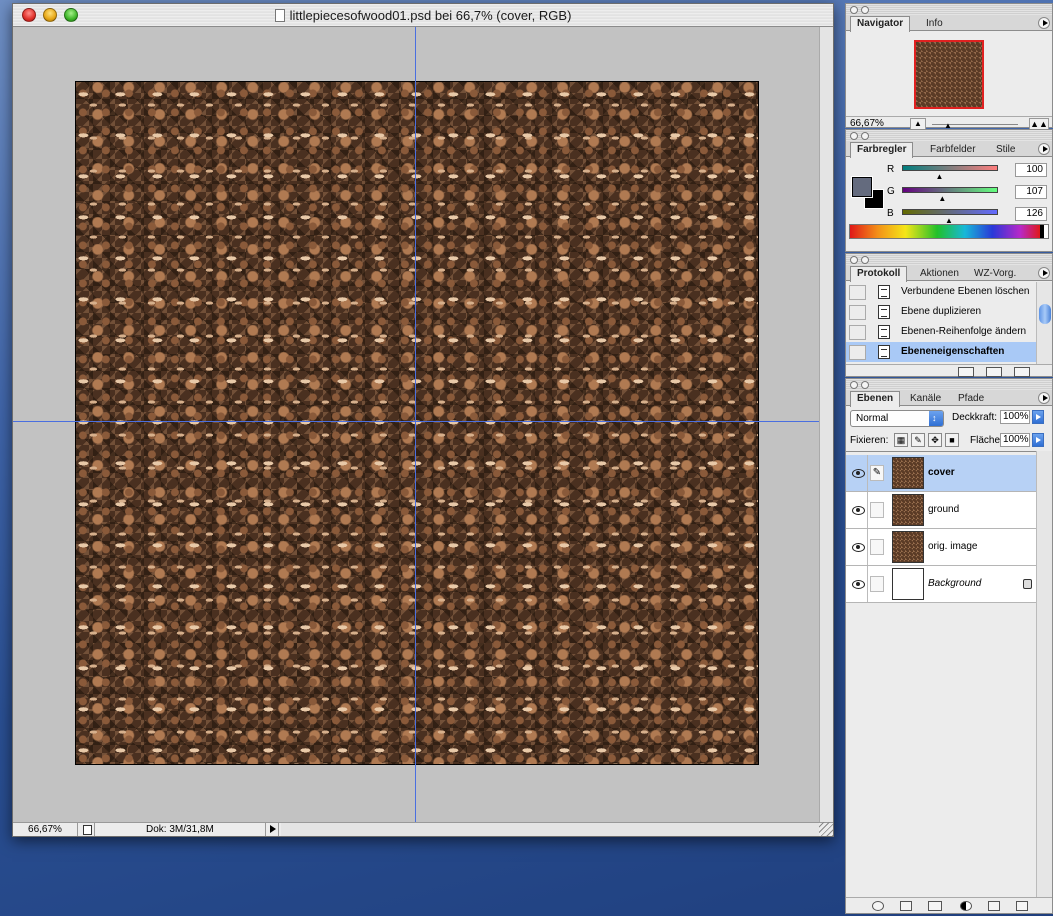 The image size is (1053, 916). Describe the element at coordinates (877, 473) in the screenshot. I see `active-layer-brush-icon: ✎` at that location.